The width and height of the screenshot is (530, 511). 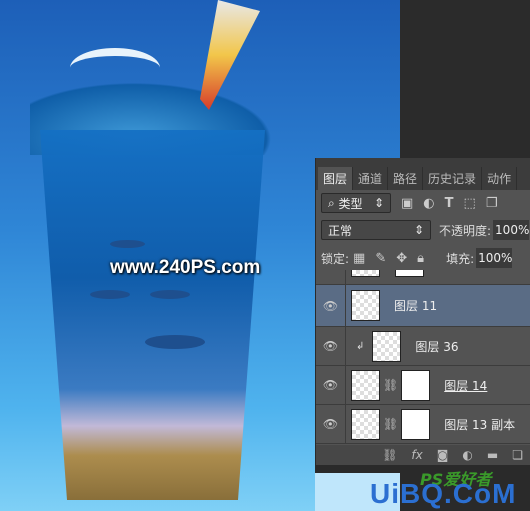 What do you see at coordinates (465, 79) in the screenshot?
I see `workspace-background` at bounding box center [465, 79].